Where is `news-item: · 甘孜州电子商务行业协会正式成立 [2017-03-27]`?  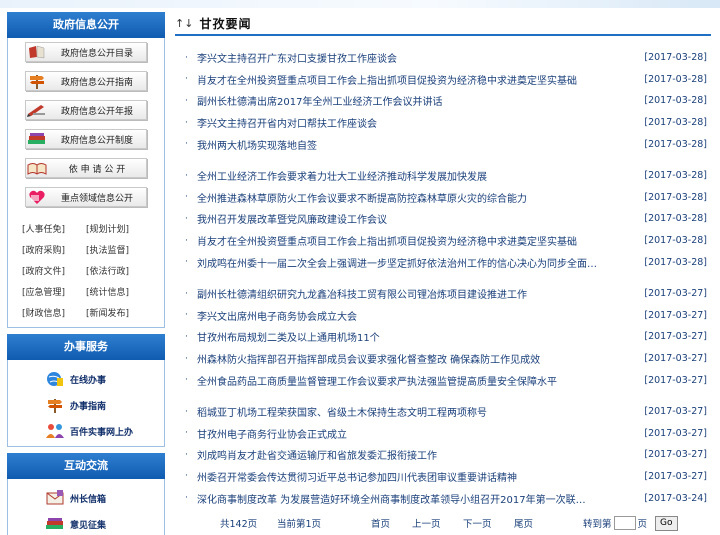 news-item: · 甘孜州电子商务行业协会正式成立 [2017-03-27] is located at coordinates (443, 434).